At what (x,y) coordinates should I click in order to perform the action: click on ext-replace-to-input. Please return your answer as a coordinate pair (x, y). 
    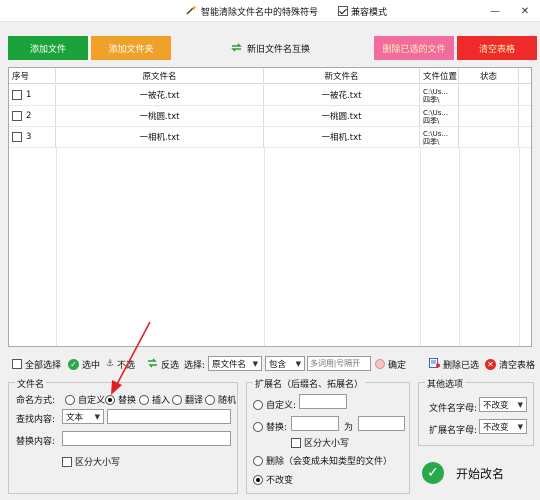
    Looking at the image, I should click on (381, 423).